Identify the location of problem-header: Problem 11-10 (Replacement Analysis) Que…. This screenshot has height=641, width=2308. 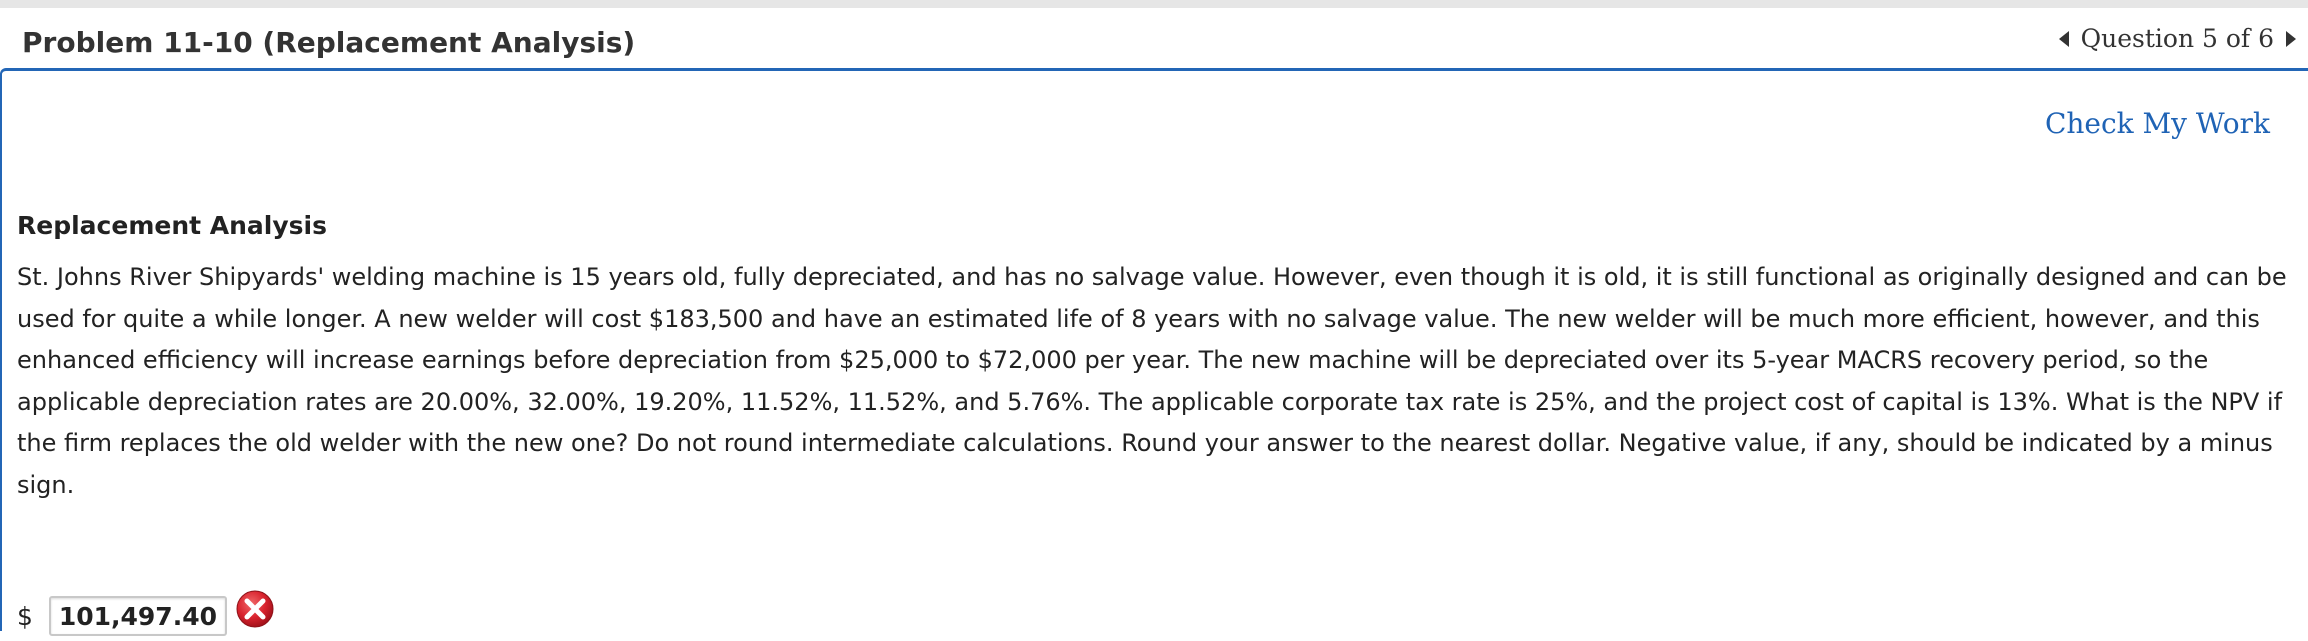
(1154, 38).